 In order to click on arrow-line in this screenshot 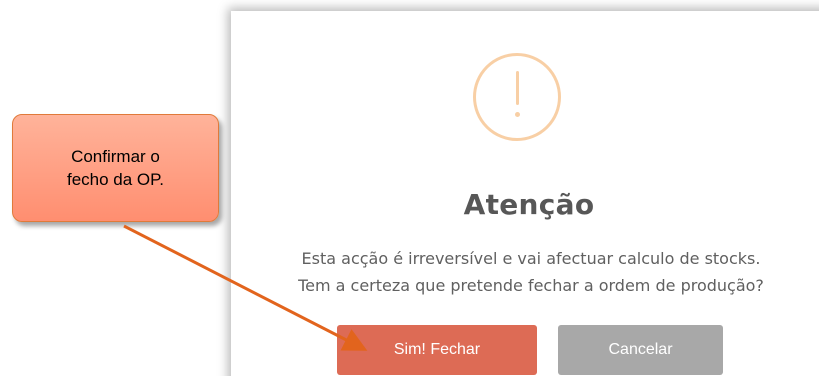, I will do `click(245, 287)`.